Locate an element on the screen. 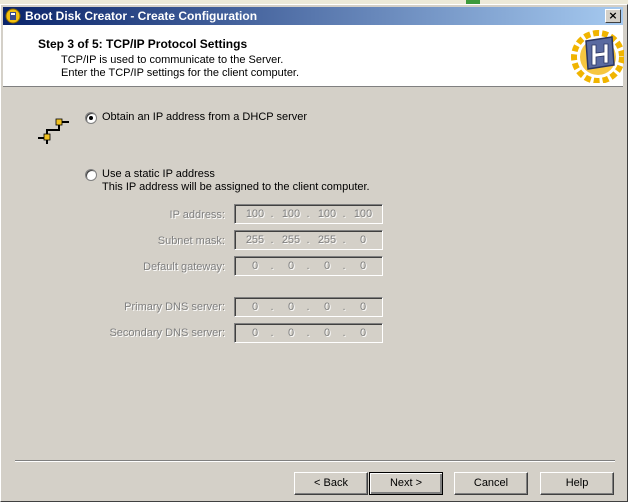 This screenshot has width=628, height=502. gateway-octet-2: 0 is located at coordinates (291, 266).